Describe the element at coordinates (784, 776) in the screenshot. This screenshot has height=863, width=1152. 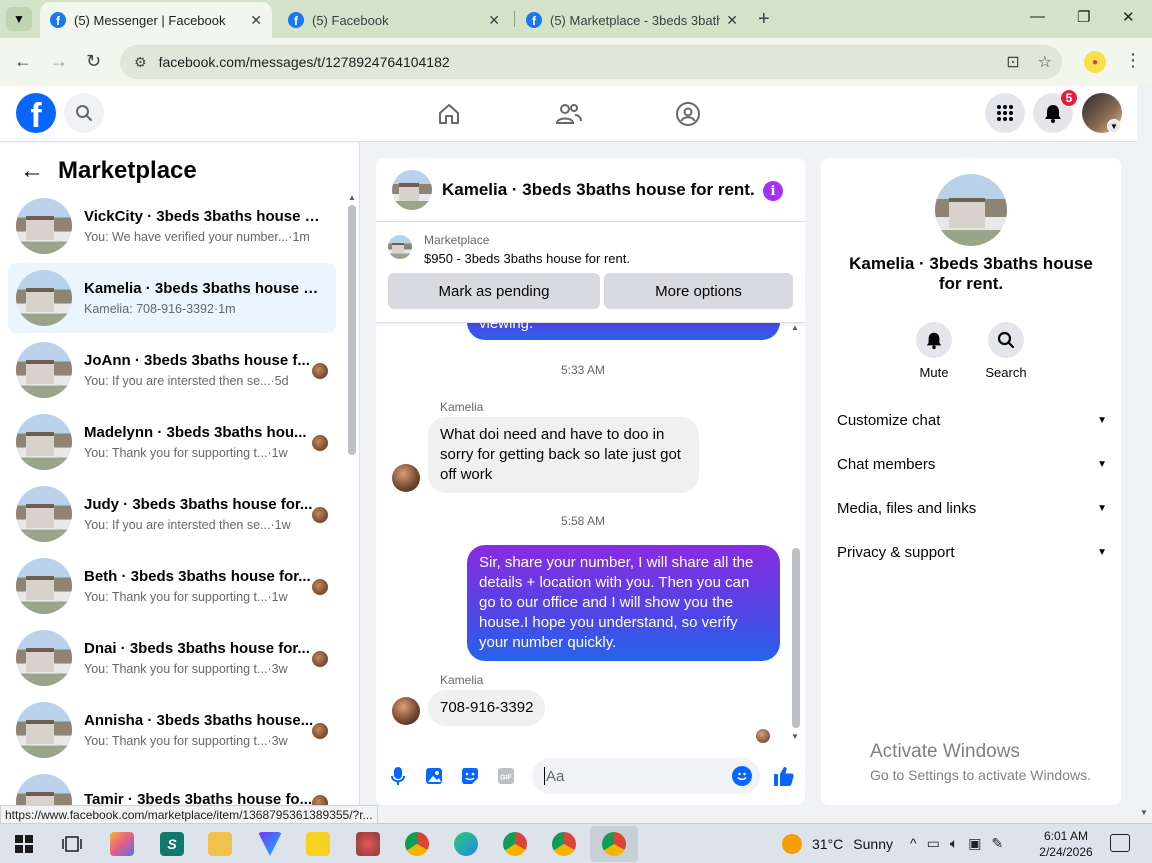
I see `thumbs-up-icon` at that location.